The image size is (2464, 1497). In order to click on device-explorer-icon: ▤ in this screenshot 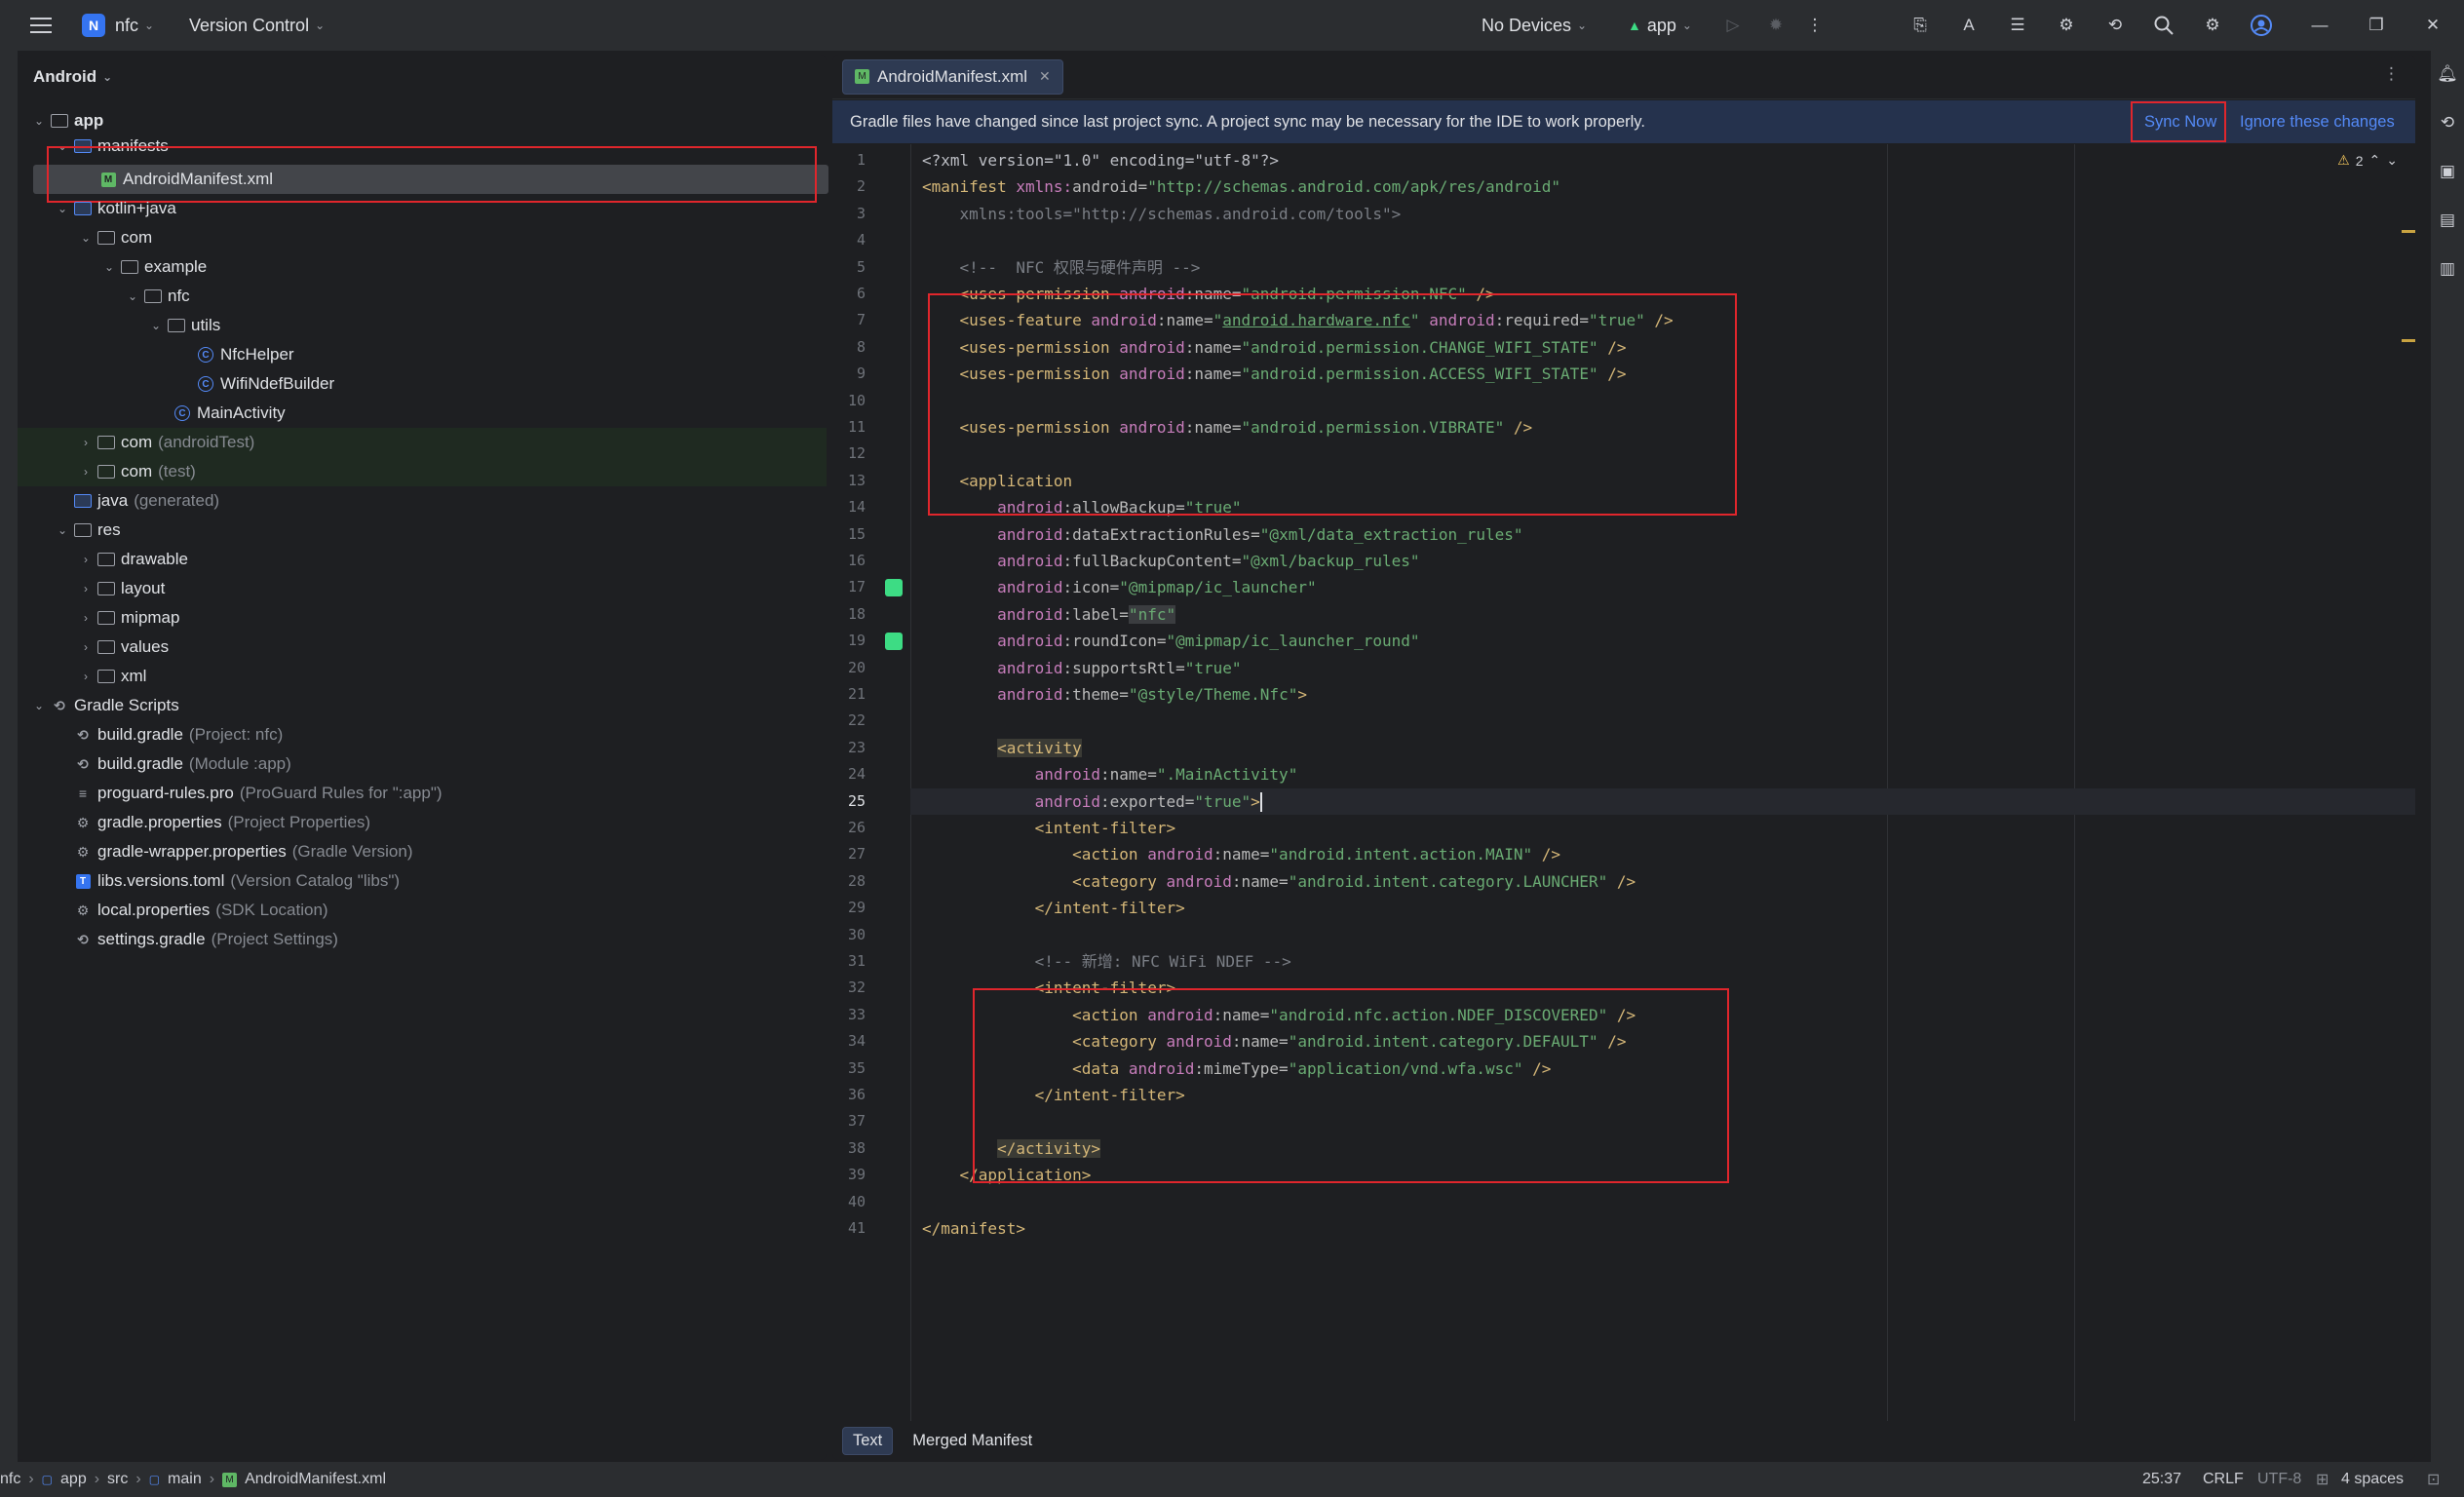, I will do `click(2447, 220)`.